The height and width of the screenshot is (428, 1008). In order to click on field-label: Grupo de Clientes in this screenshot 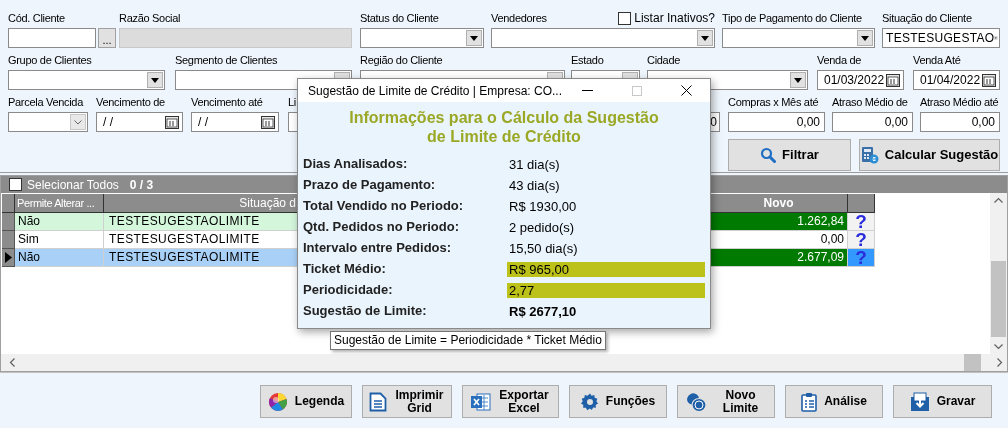, I will do `click(50, 60)`.